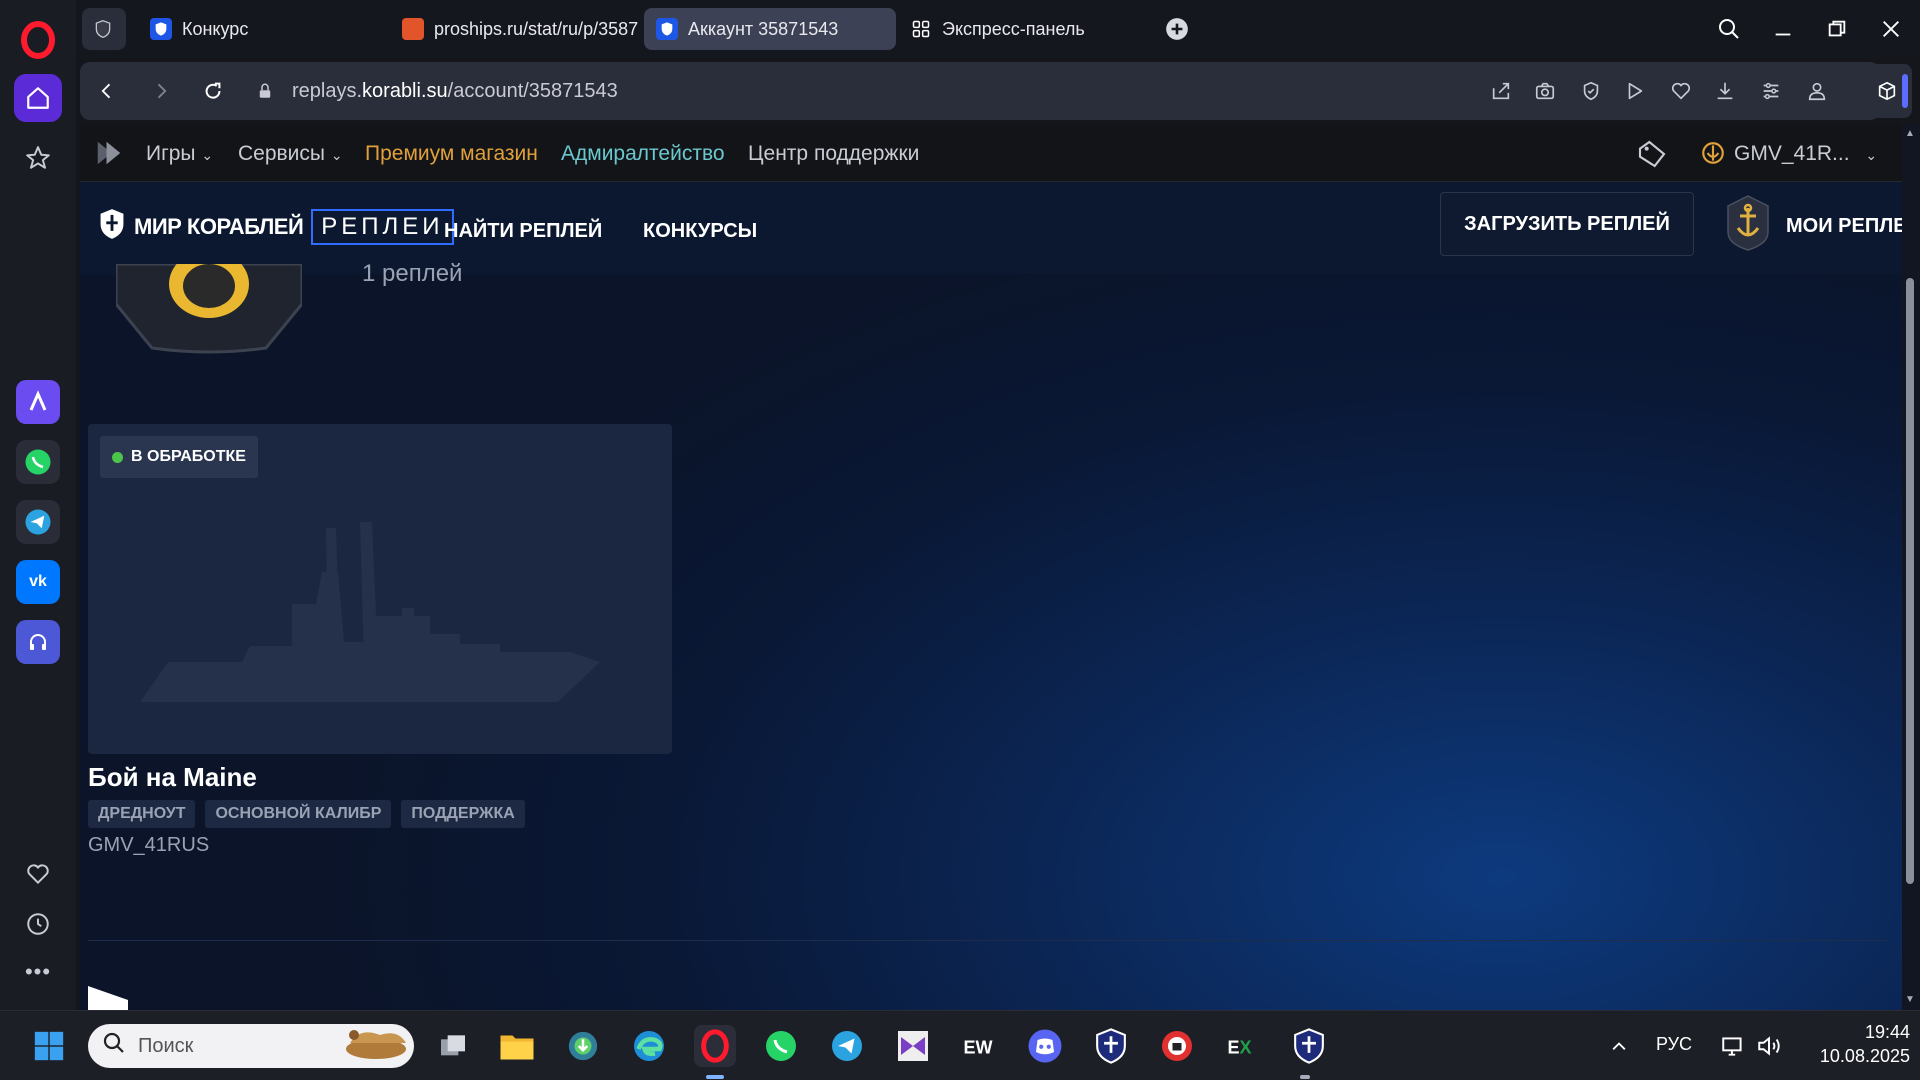  I want to click on wg-user-menu: GMV_41R... ⌄, so click(1805, 154).